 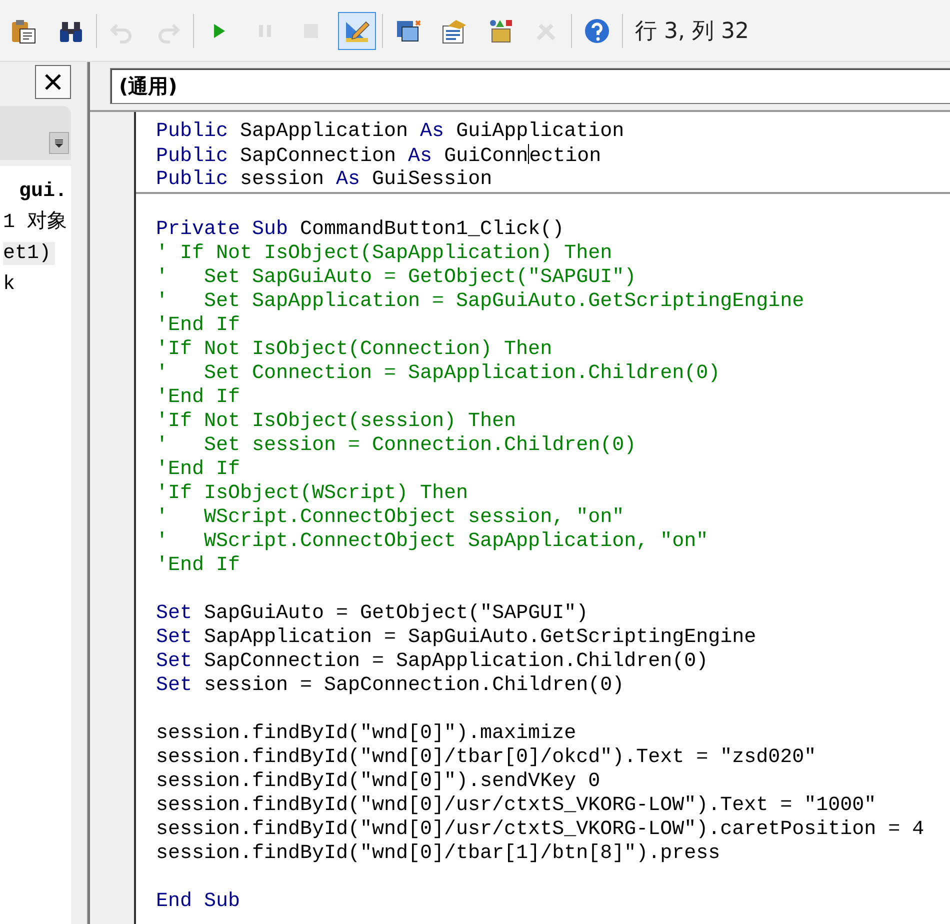 What do you see at coordinates (517, 806) in the screenshot?
I see `code-line: session.findById("wnd[0]/usr/ctxtS_VKORG-LOW").Text = "1000"` at bounding box center [517, 806].